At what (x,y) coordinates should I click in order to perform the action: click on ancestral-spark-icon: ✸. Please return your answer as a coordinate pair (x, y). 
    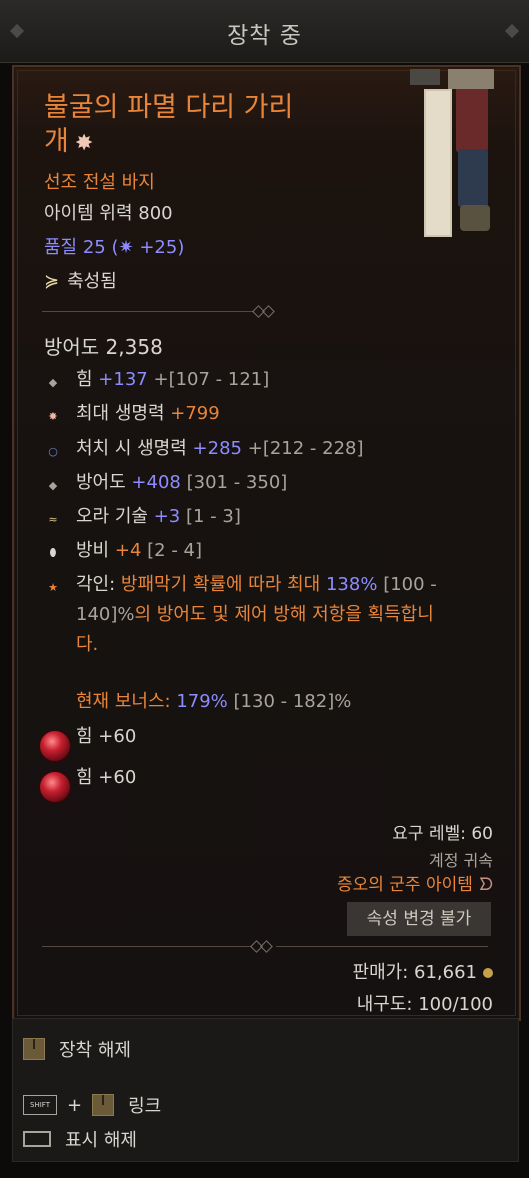
    Looking at the image, I should click on (84, 143).